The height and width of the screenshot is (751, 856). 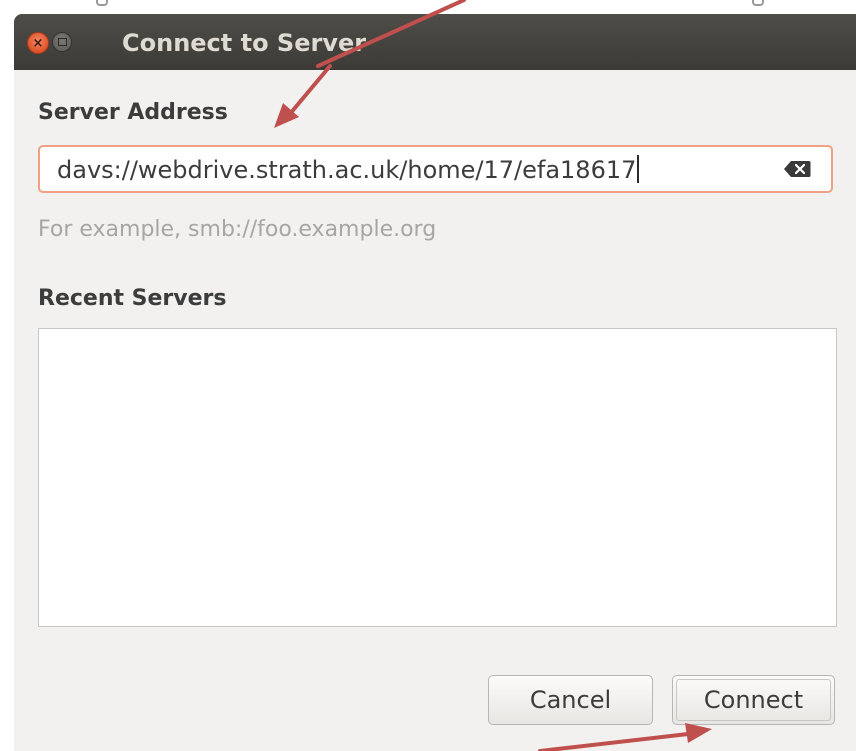 I want to click on window-title: Connect to Server, so click(x=244, y=43).